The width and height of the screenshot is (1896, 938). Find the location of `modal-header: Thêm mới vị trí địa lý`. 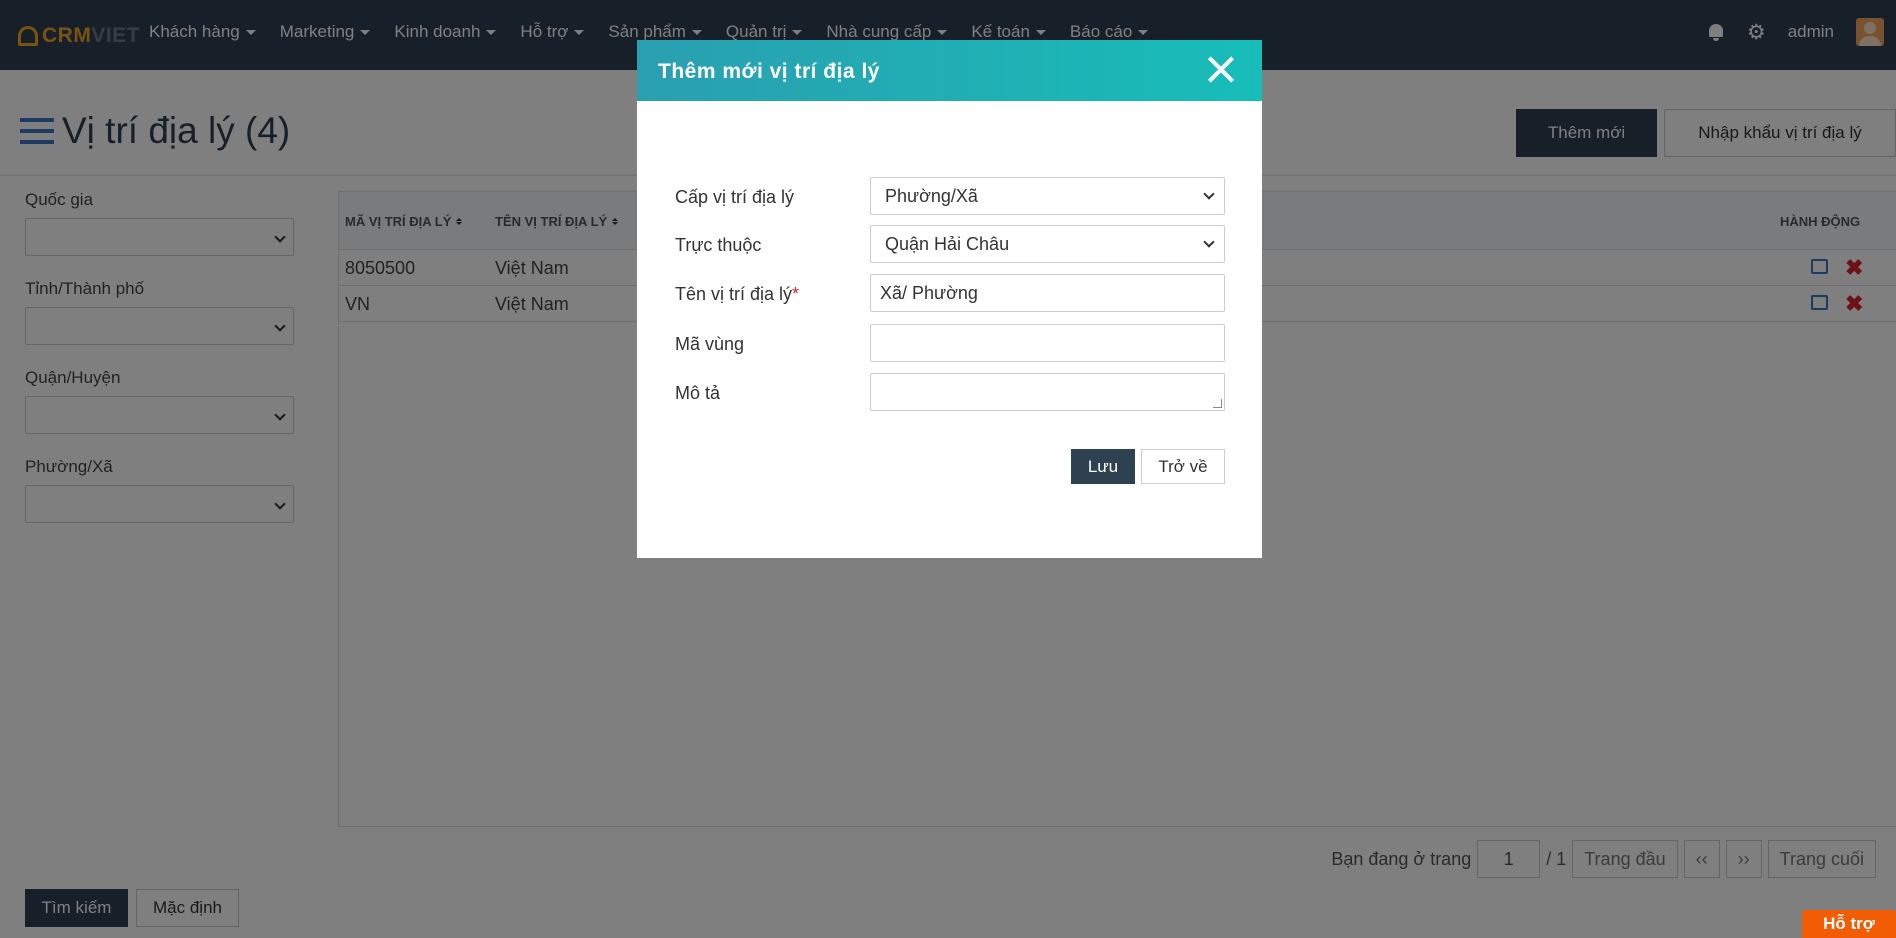

modal-header: Thêm mới vị trí địa lý is located at coordinates (949, 70).